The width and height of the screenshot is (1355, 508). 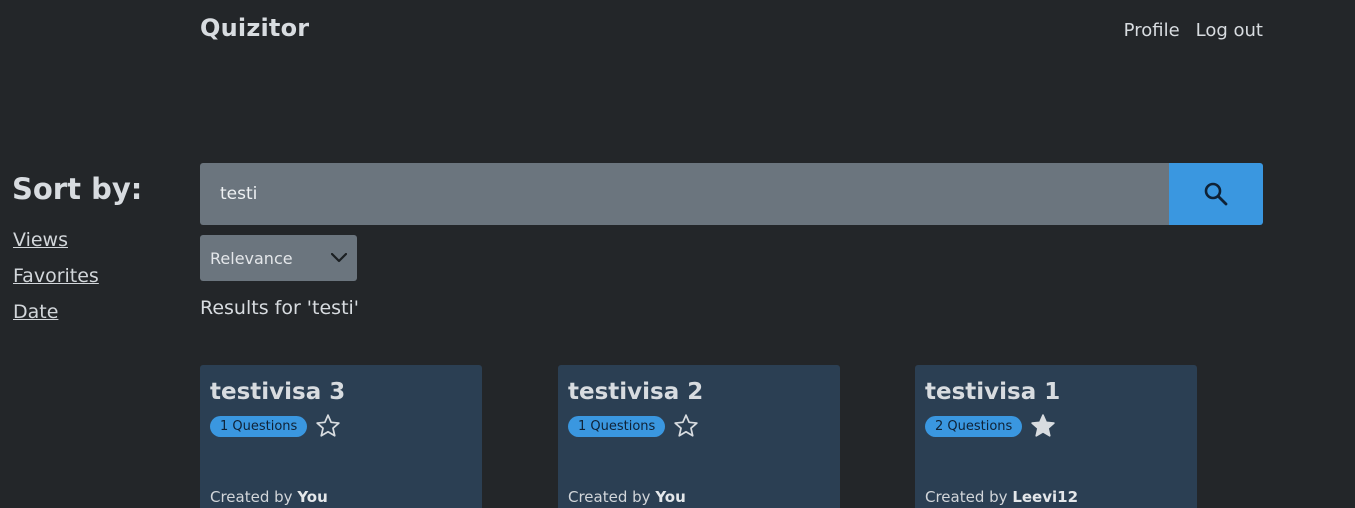 I want to click on brand-logo: Quizitor, so click(x=254, y=28).